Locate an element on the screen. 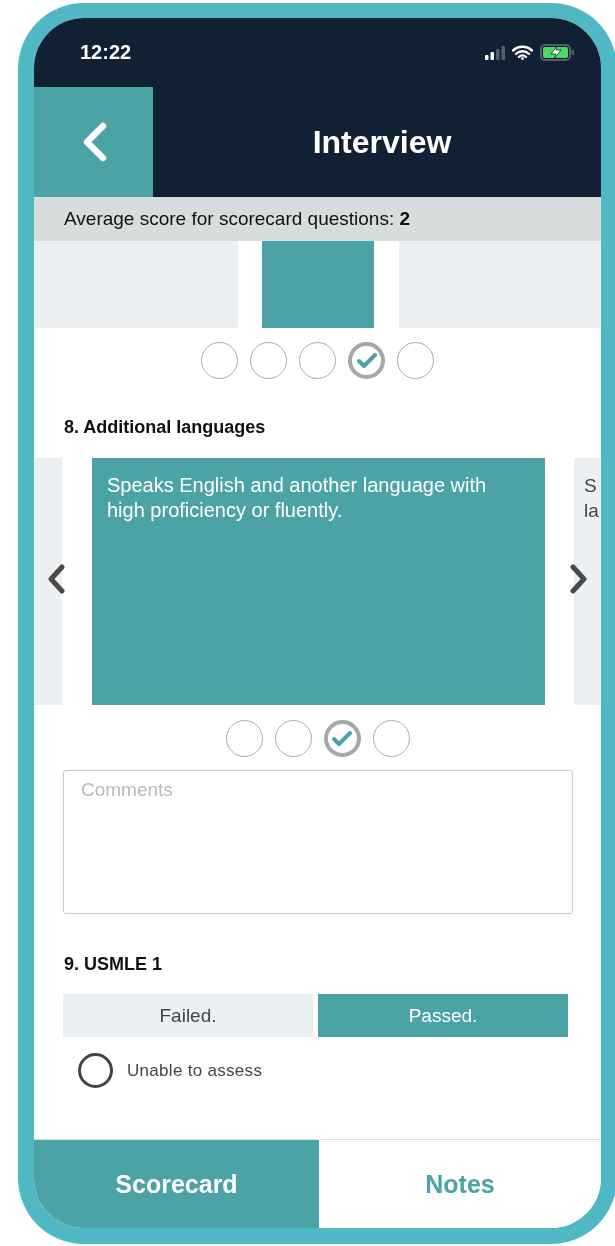 Image resolution: width=615 pixels, height=1246 pixels. question-title: 9. USMLE 1 is located at coordinates (113, 964).